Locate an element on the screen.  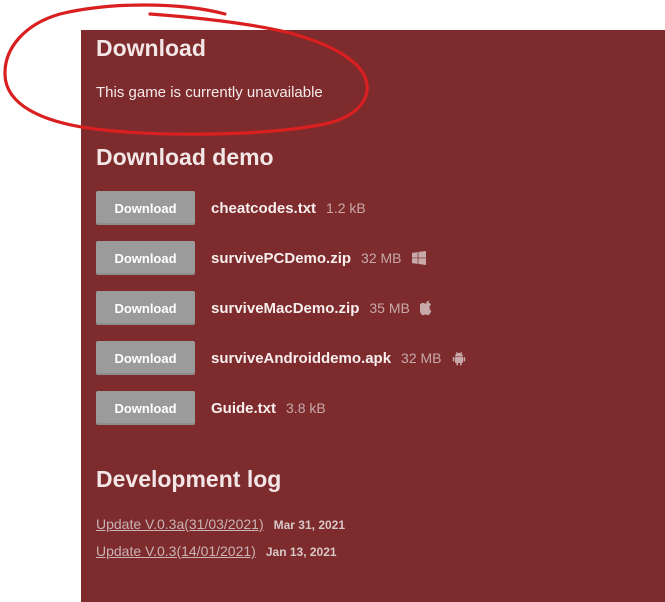
android-icon is located at coordinates (459, 358).